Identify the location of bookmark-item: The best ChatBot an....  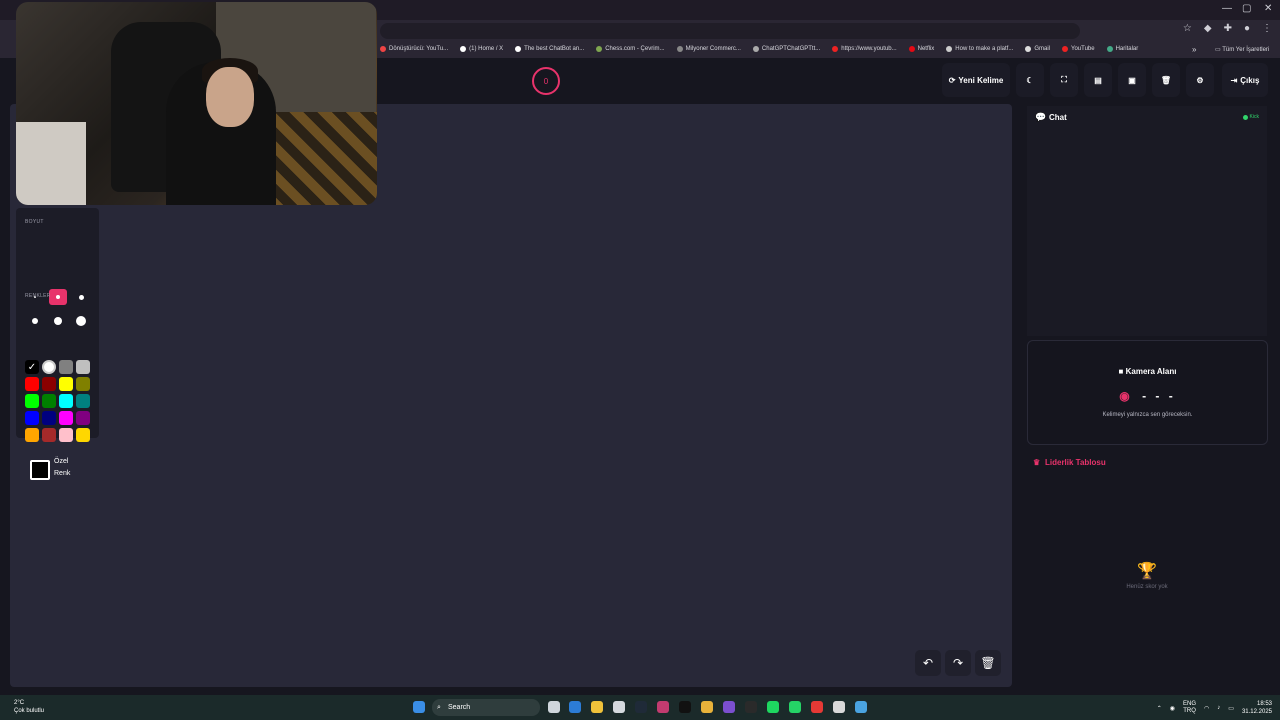
(549, 49).